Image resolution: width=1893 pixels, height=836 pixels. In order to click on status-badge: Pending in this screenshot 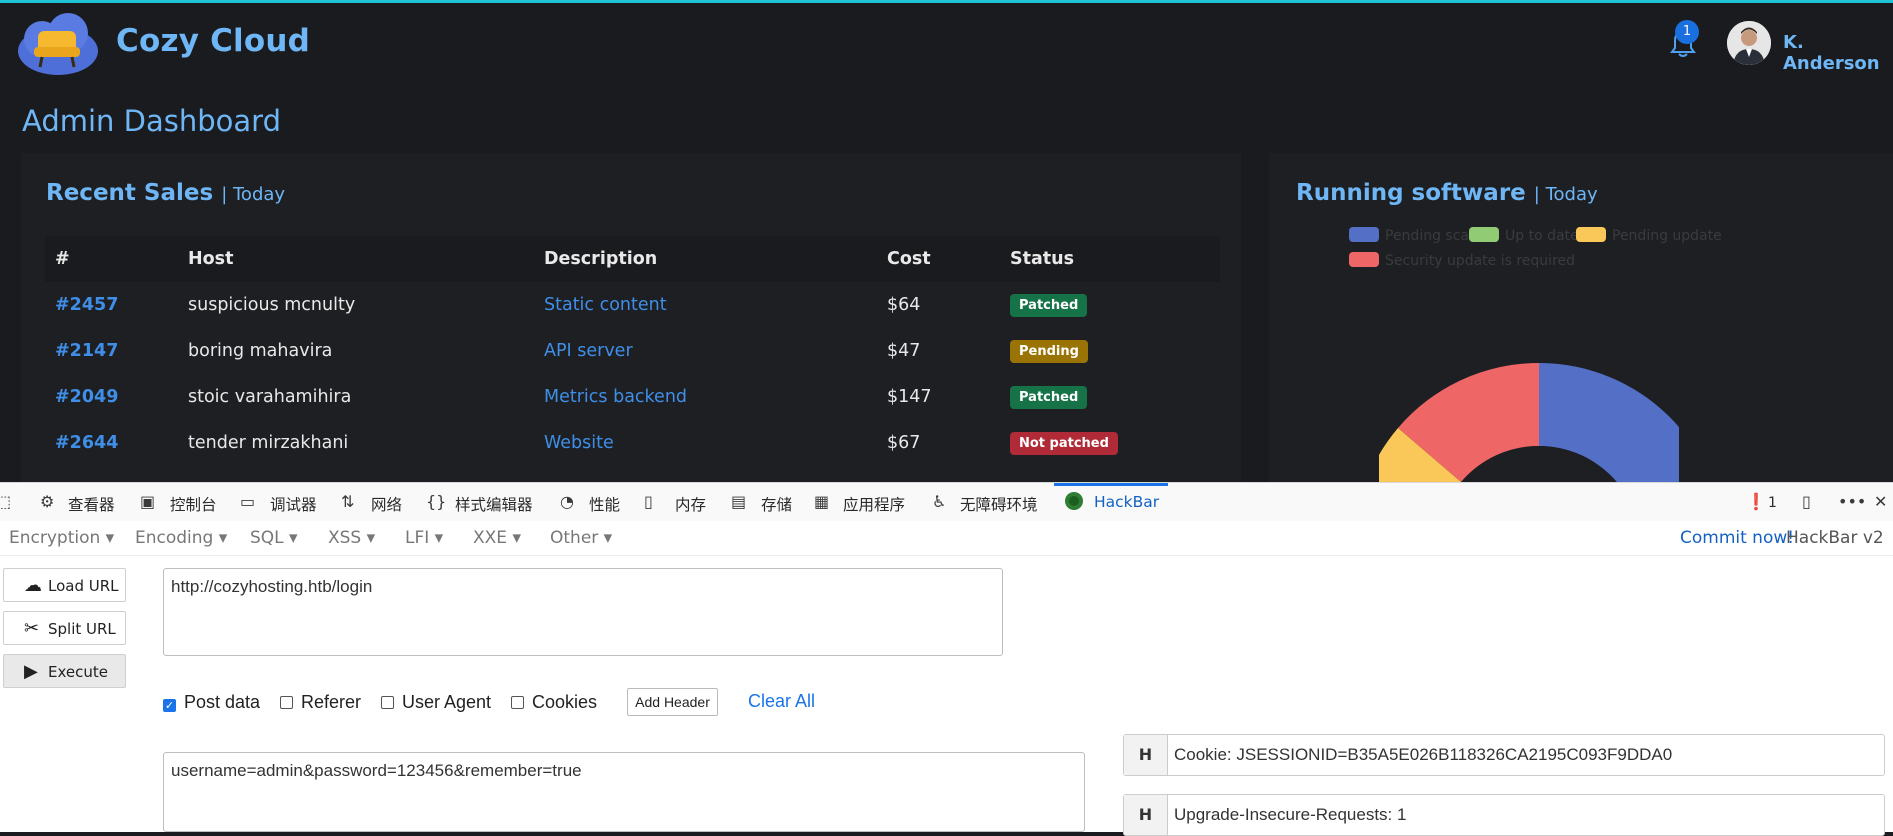, I will do `click(1049, 351)`.